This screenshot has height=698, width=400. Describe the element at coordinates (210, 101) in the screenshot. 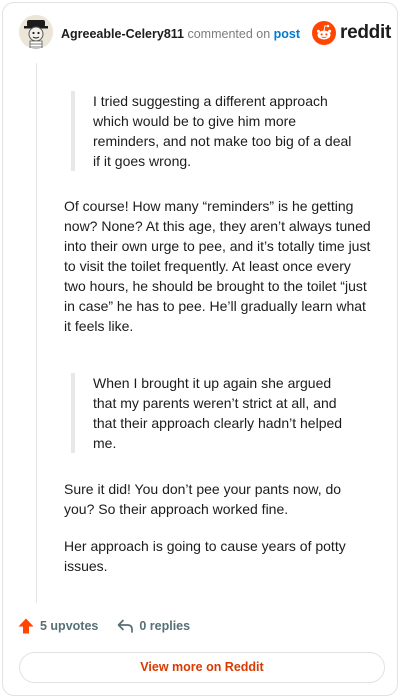

I see `quote-line: I tried suggesting a different approach` at that location.